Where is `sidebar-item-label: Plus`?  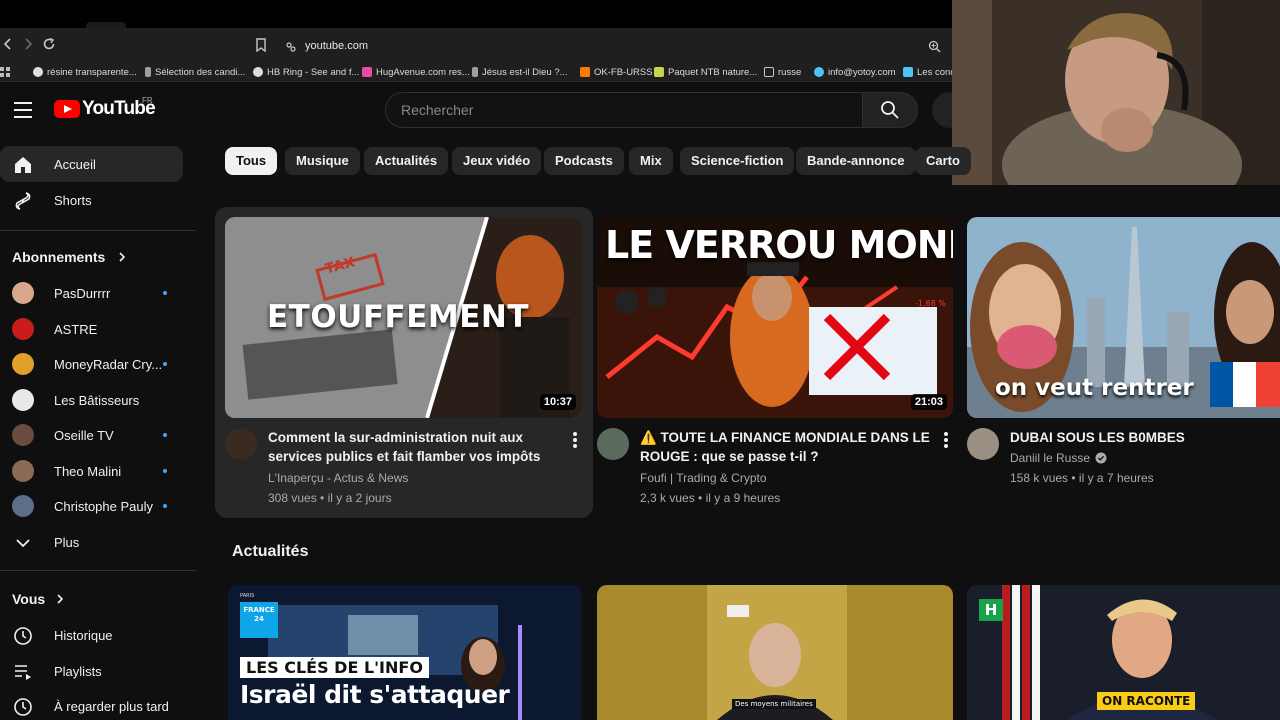
sidebar-item-label: Plus is located at coordinates (67, 542).